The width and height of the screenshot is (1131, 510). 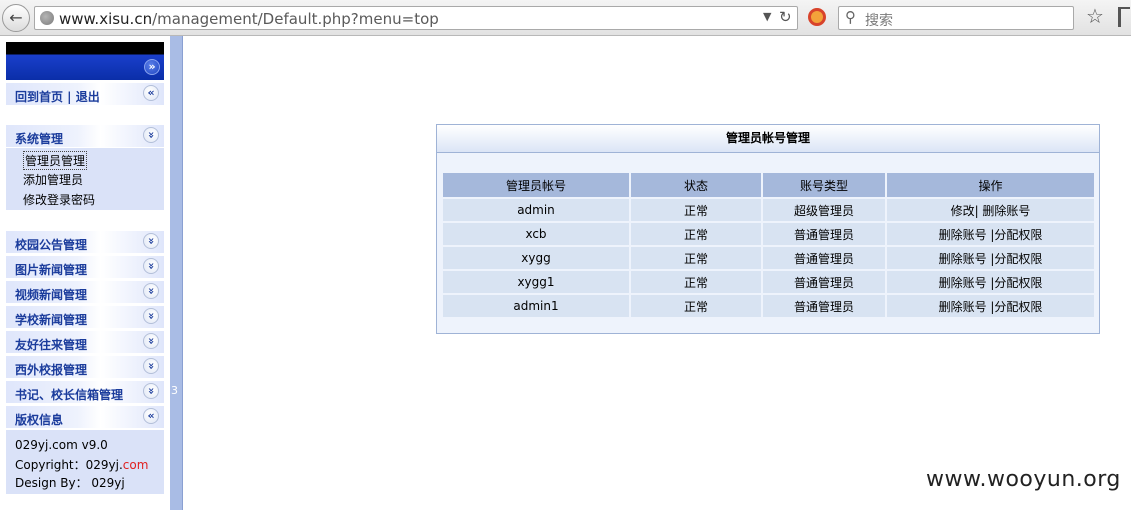 I want to click on menu-section-copyright: 版权信息 «, so click(x=85, y=417).